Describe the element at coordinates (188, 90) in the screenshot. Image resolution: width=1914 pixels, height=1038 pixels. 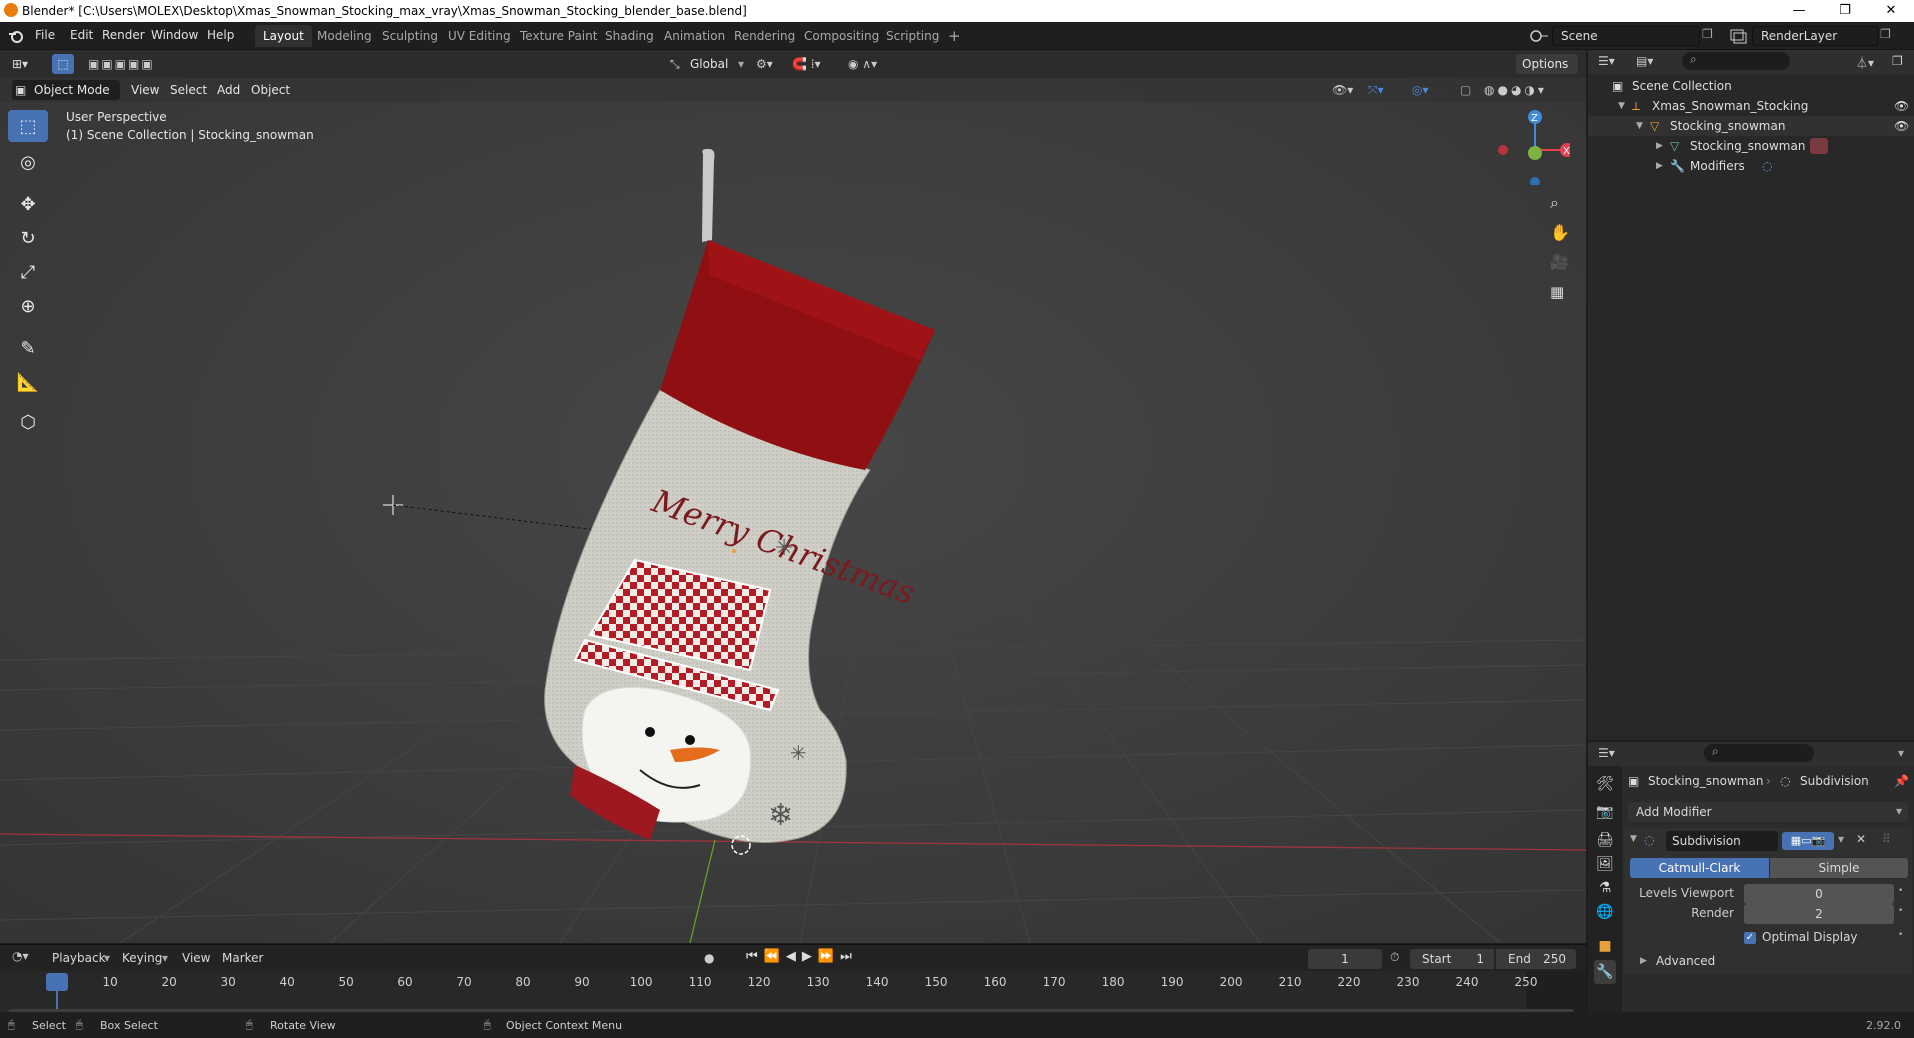
I see `viewport-menu-select: Select` at that location.